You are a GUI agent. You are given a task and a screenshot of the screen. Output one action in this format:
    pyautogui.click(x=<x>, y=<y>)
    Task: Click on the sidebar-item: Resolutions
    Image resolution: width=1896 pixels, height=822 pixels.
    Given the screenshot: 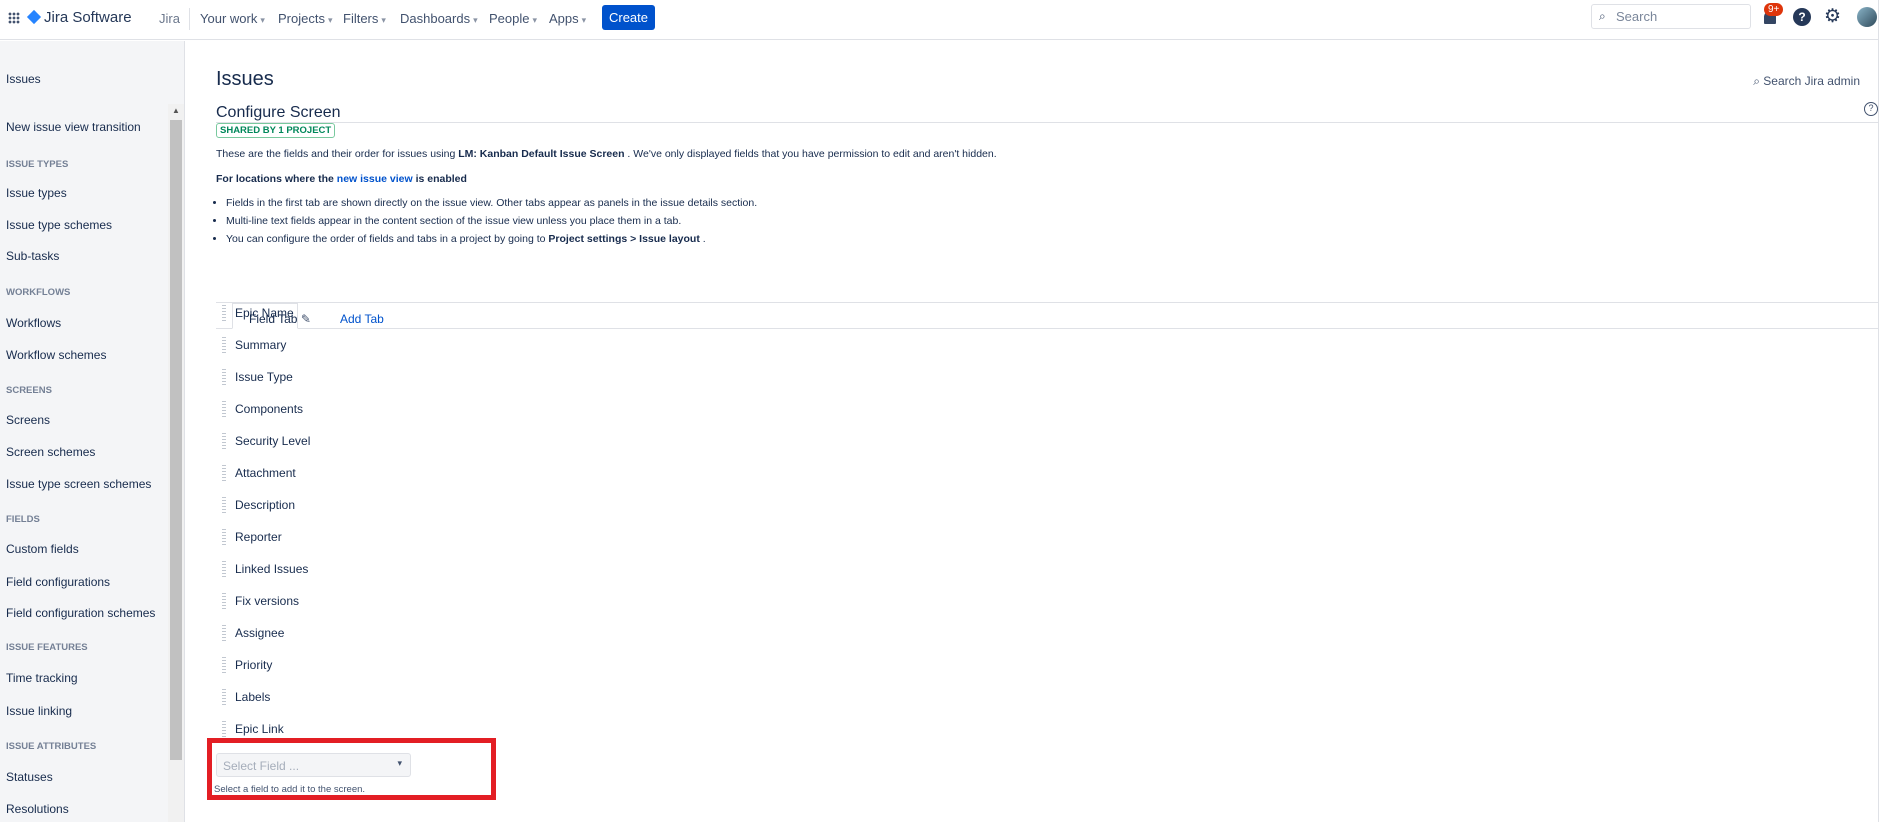 What is the action you would take?
    pyautogui.click(x=37, y=809)
    